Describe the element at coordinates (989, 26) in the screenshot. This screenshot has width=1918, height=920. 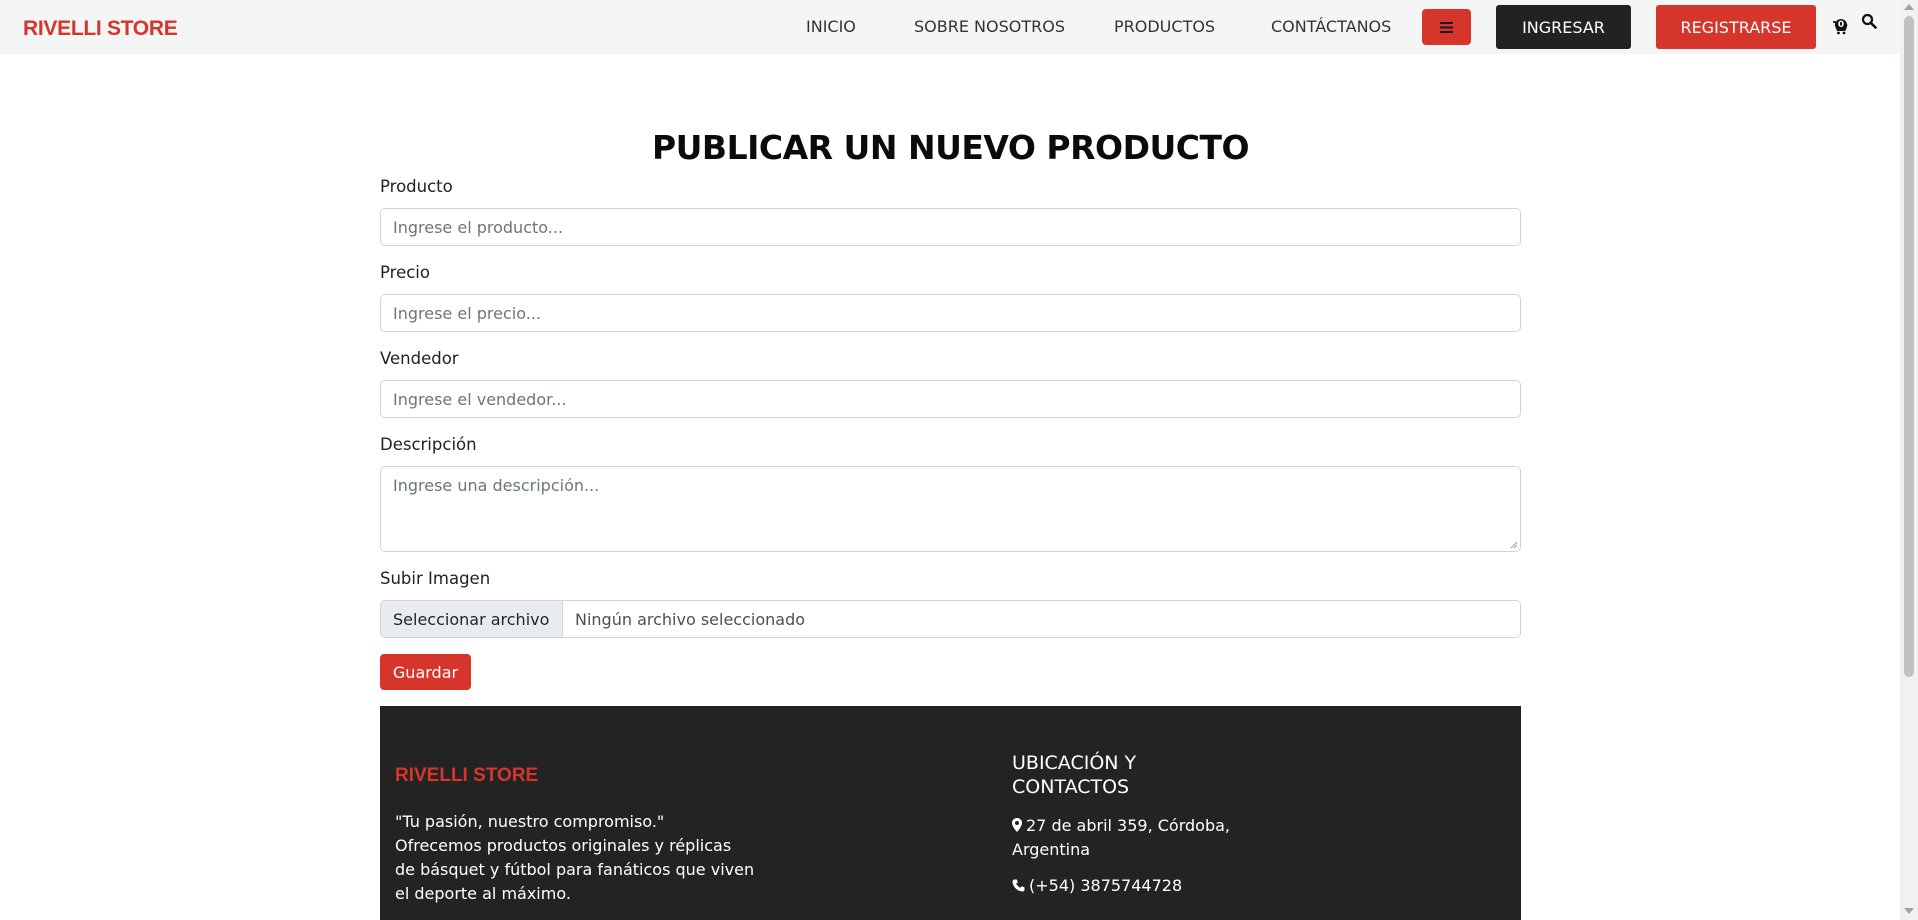
I see `nav-link-sobre-nosotros: SOBRE NOSOTROS` at that location.